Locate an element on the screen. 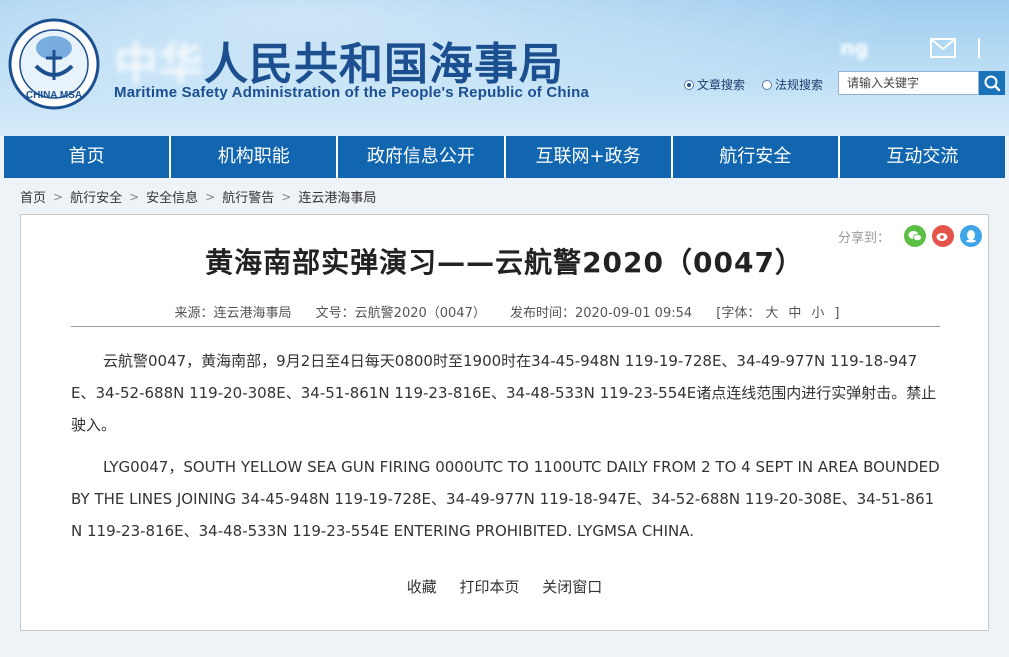  close-window-button: 关闭窗口 is located at coordinates (572, 587).